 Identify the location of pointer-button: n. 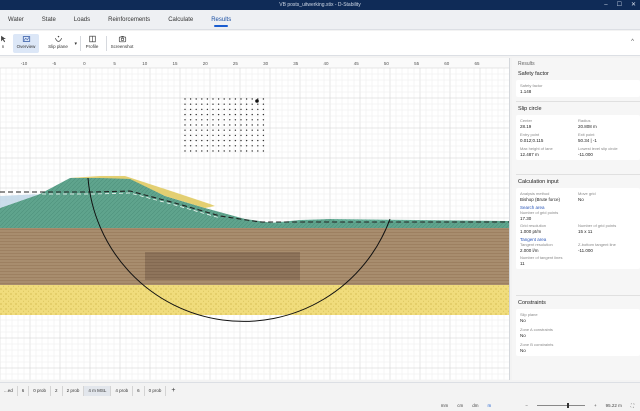
(4, 43).